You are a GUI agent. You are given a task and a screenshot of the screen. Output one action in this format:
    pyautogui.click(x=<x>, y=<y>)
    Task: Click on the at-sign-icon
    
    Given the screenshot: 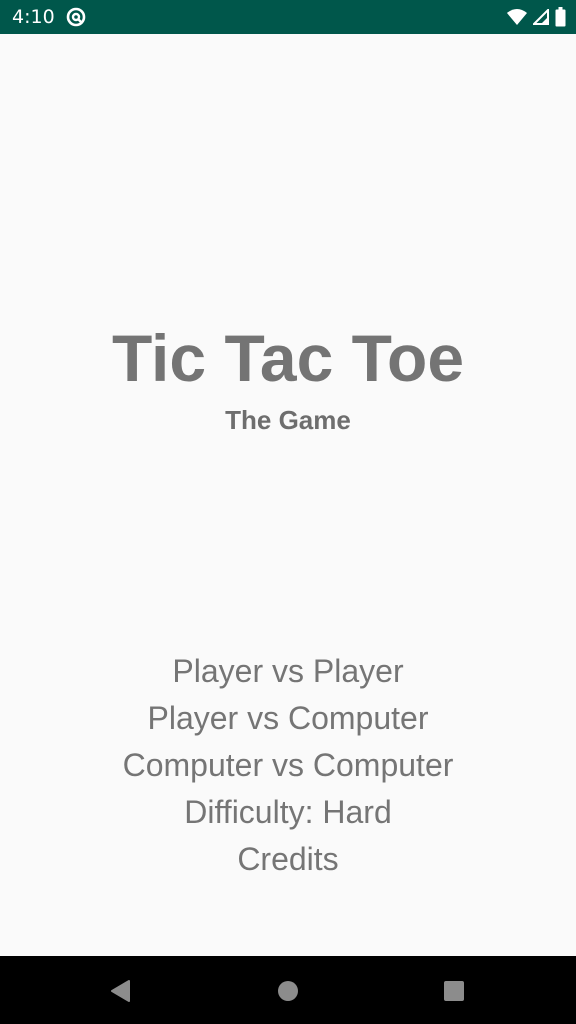 What is the action you would take?
    pyautogui.click(x=76, y=17)
    